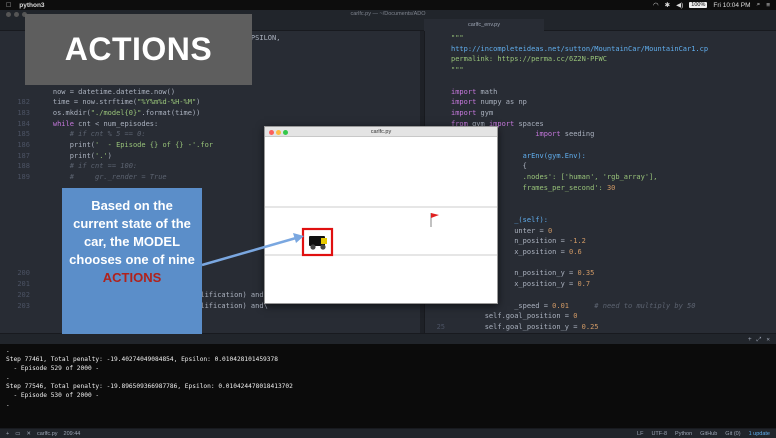 The width and height of the screenshot is (776, 438). I want to click on code-token: 0.35, so click(586, 273).